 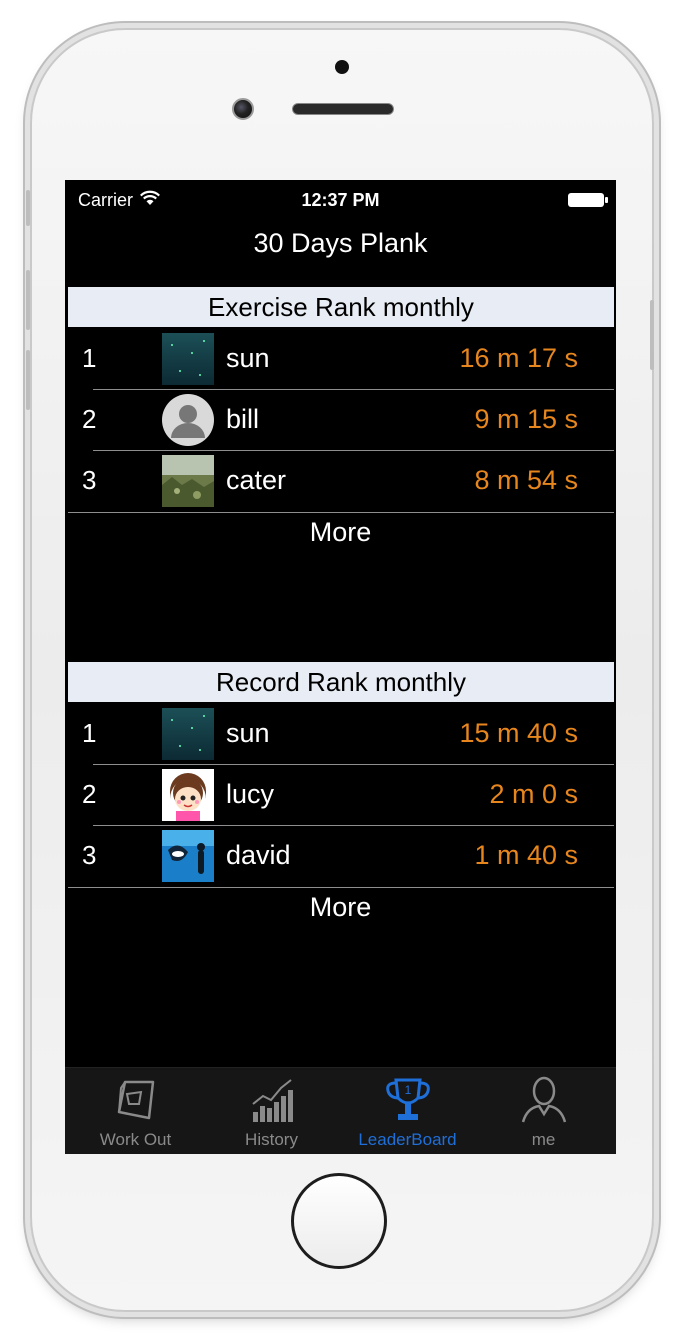 I want to click on table-row: 1 sun 15 m 40 s, so click(x=341, y=734).